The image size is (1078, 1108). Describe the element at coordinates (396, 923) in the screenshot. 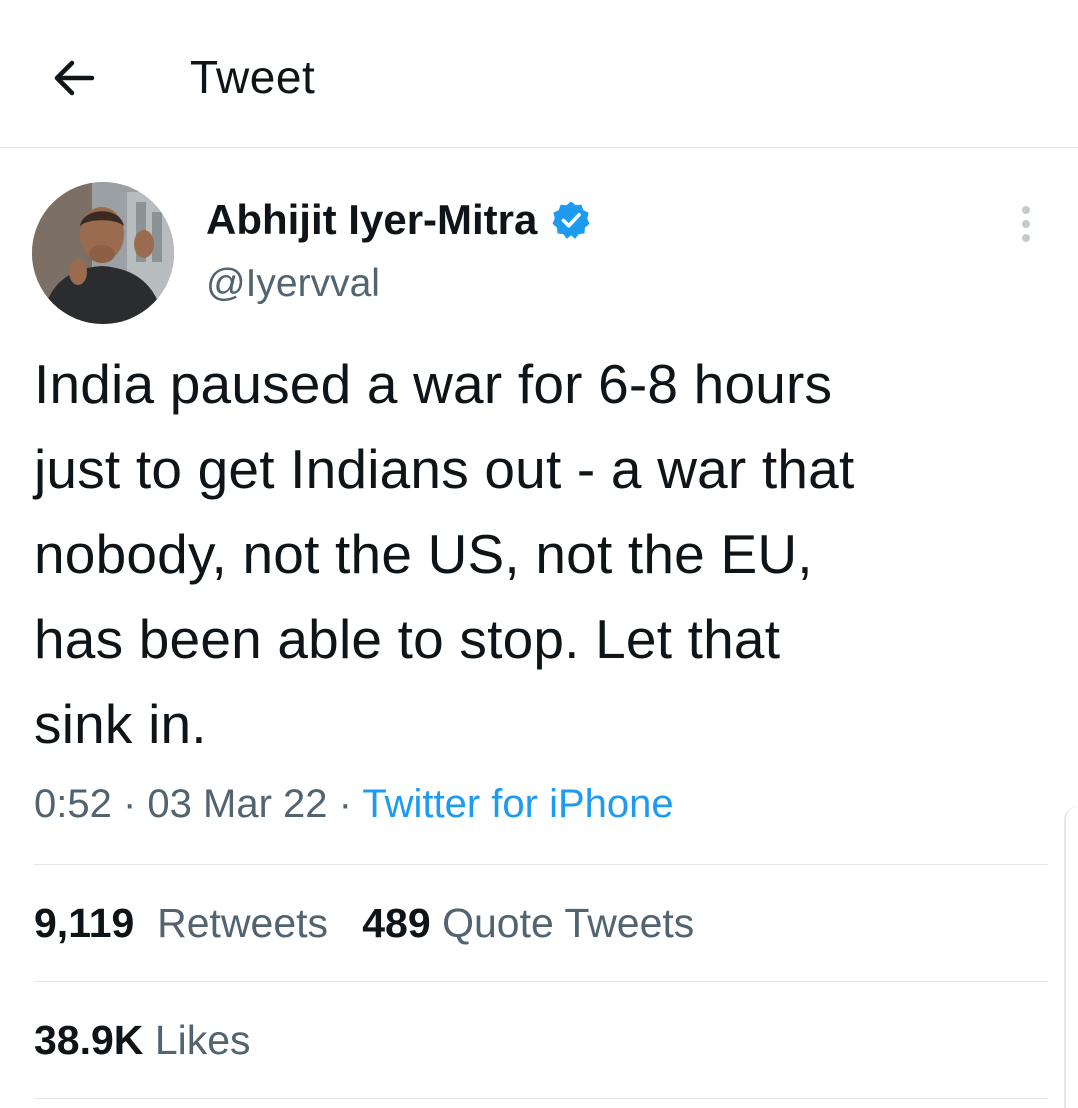

I see `quote-tweets-count: 489` at that location.